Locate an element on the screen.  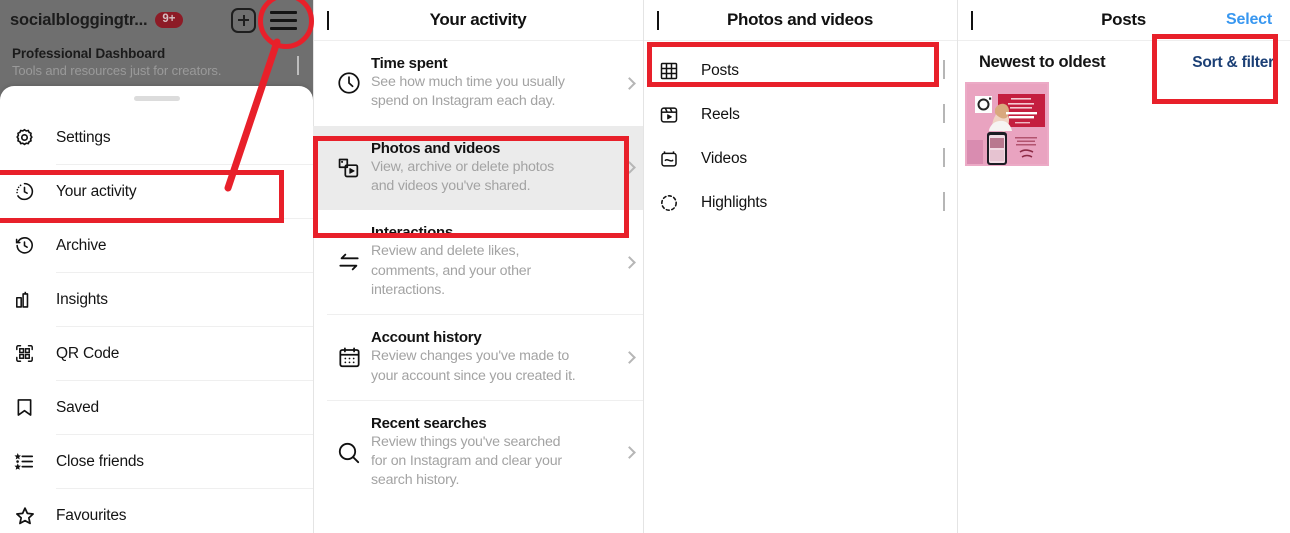
sheet-drag-handle is located at coordinates (156, 98).